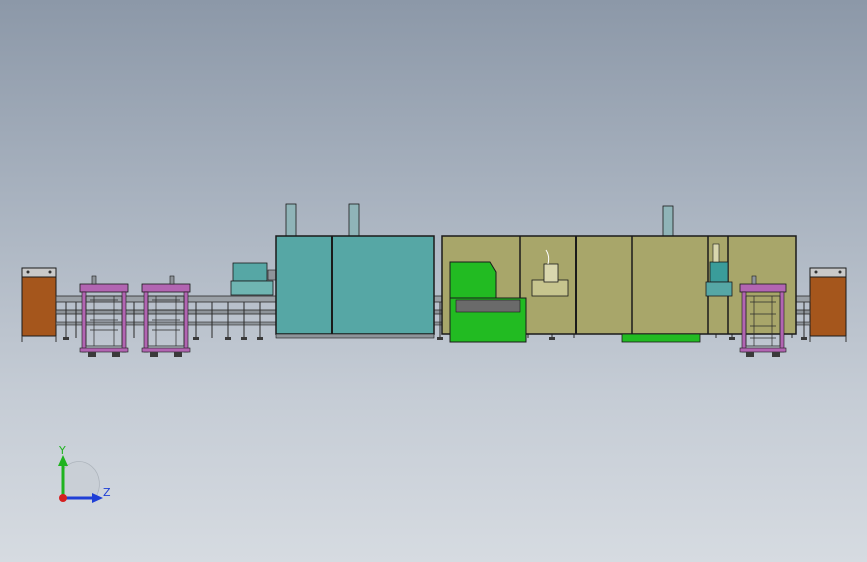 Image resolution: width=867 pixels, height=562 pixels. Describe the element at coordinates (253, 279) in the screenshot. I see `small-teal-station` at that location.